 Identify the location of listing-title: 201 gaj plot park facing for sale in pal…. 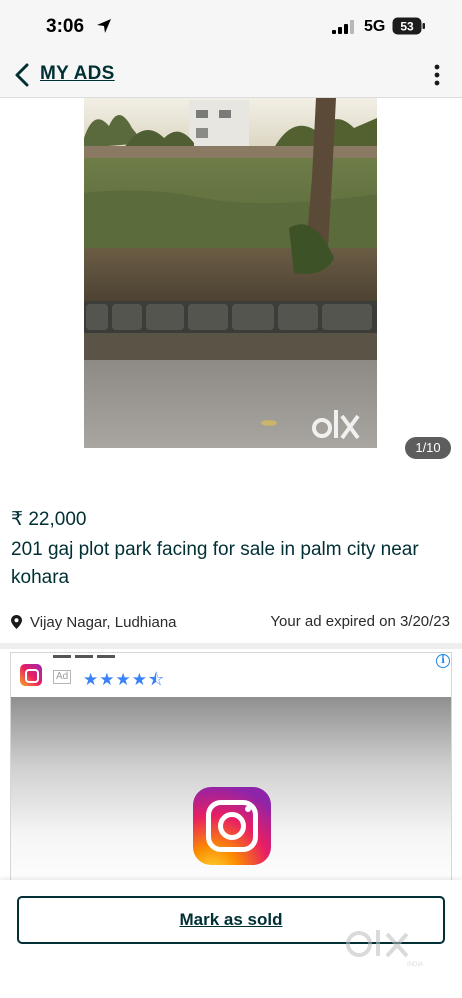
(215, 563).